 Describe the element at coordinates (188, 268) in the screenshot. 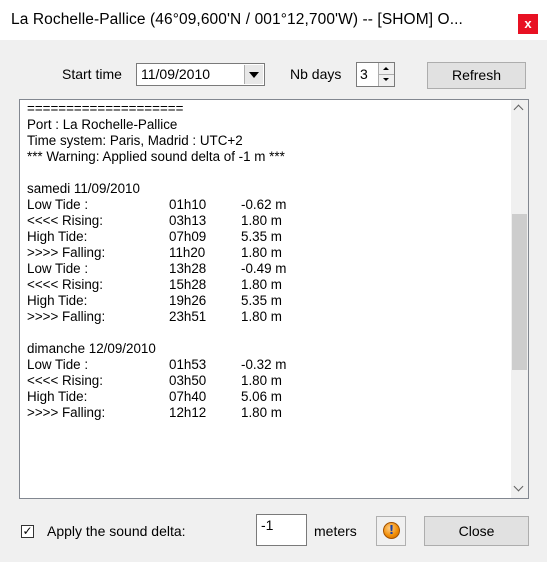

I see `tide-time: 13h28` at that location.